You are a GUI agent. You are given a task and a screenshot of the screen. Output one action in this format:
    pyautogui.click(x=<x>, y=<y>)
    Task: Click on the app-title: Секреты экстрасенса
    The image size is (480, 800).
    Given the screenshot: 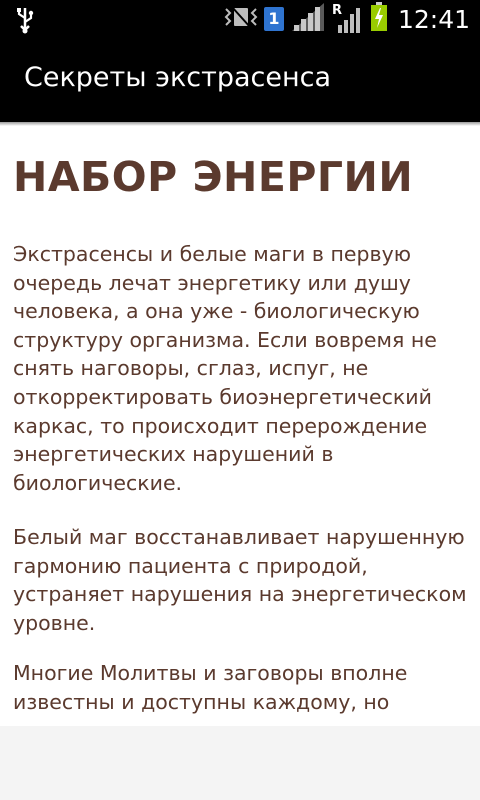 What is the action you would take?
    pyautogui.click(x=178, y=77)
    